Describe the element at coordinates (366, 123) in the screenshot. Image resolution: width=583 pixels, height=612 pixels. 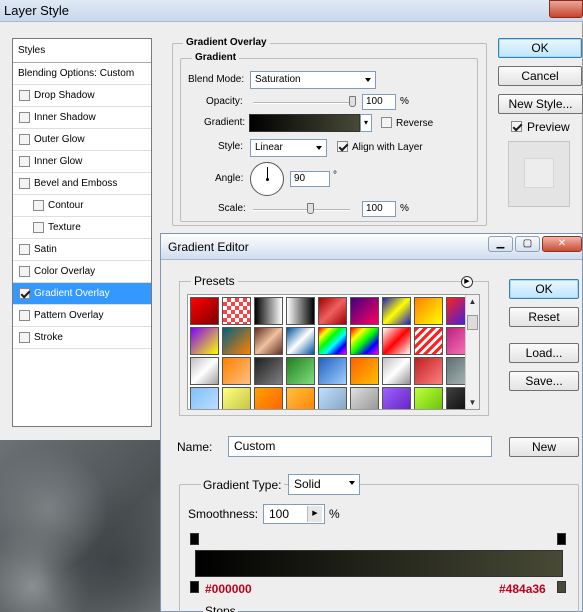
I see `gradient-dropdown-arrow: ▾` at that location.